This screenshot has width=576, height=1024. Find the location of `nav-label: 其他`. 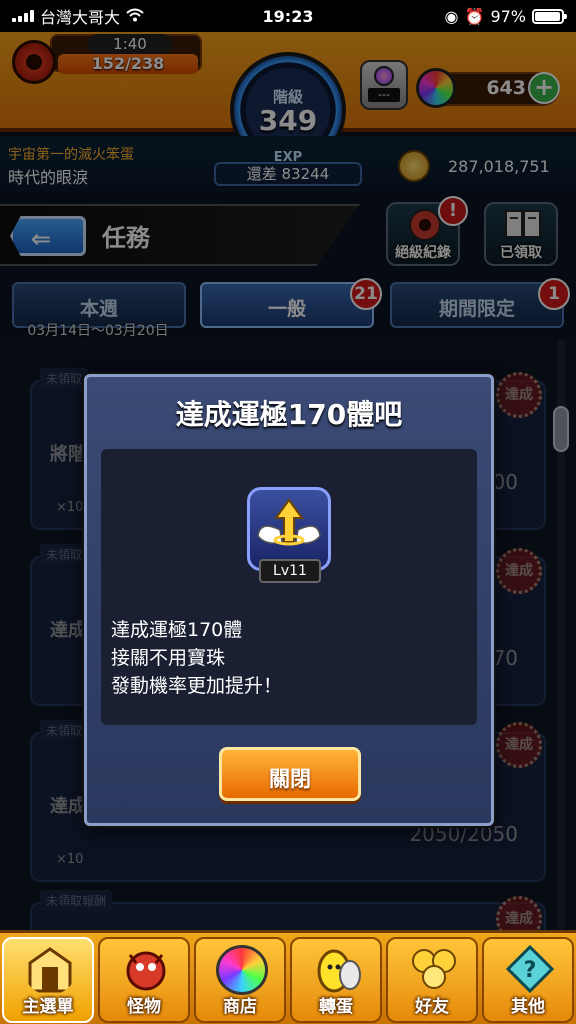

nav-label: 其他 is located at coordinates (528, 1007).